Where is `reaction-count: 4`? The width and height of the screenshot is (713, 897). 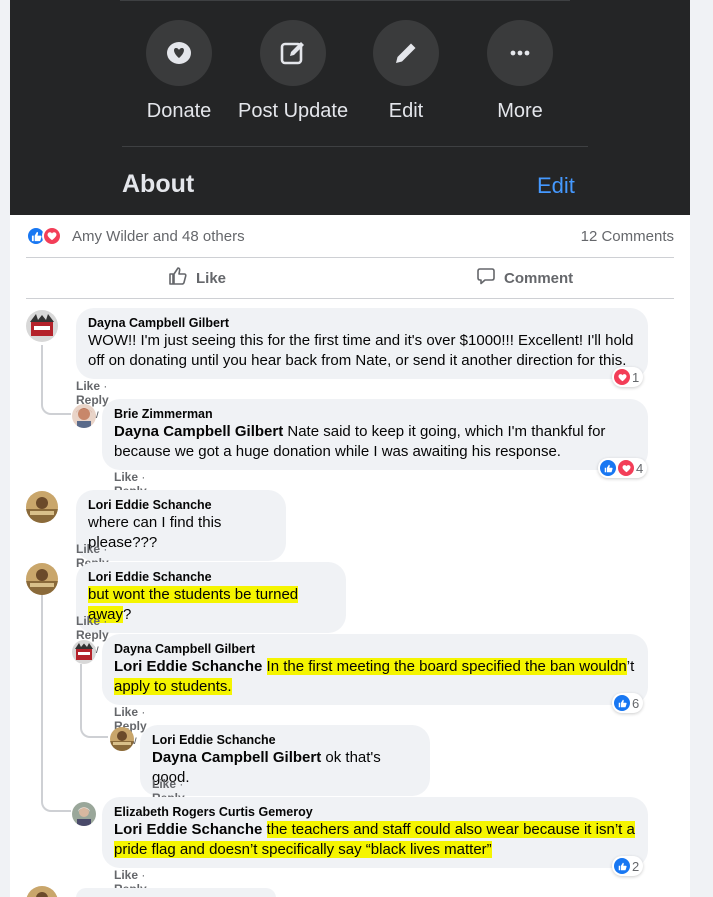
reaction-count: 4 is located at coordinates (640, 468).